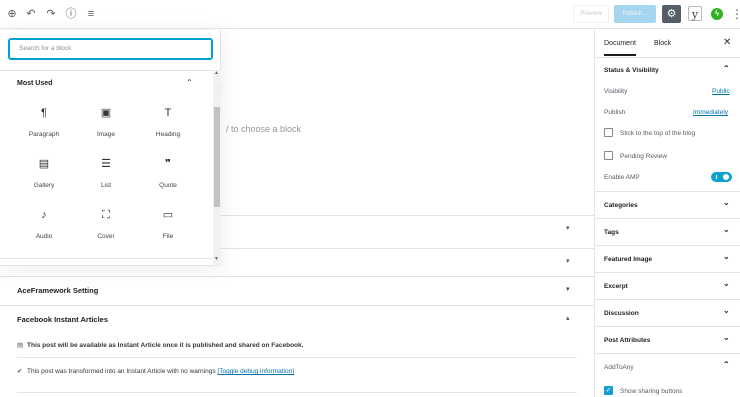 This screenshot has width=740, height=397. I want to click on block-image: ▣ Image, so click(106, 128).